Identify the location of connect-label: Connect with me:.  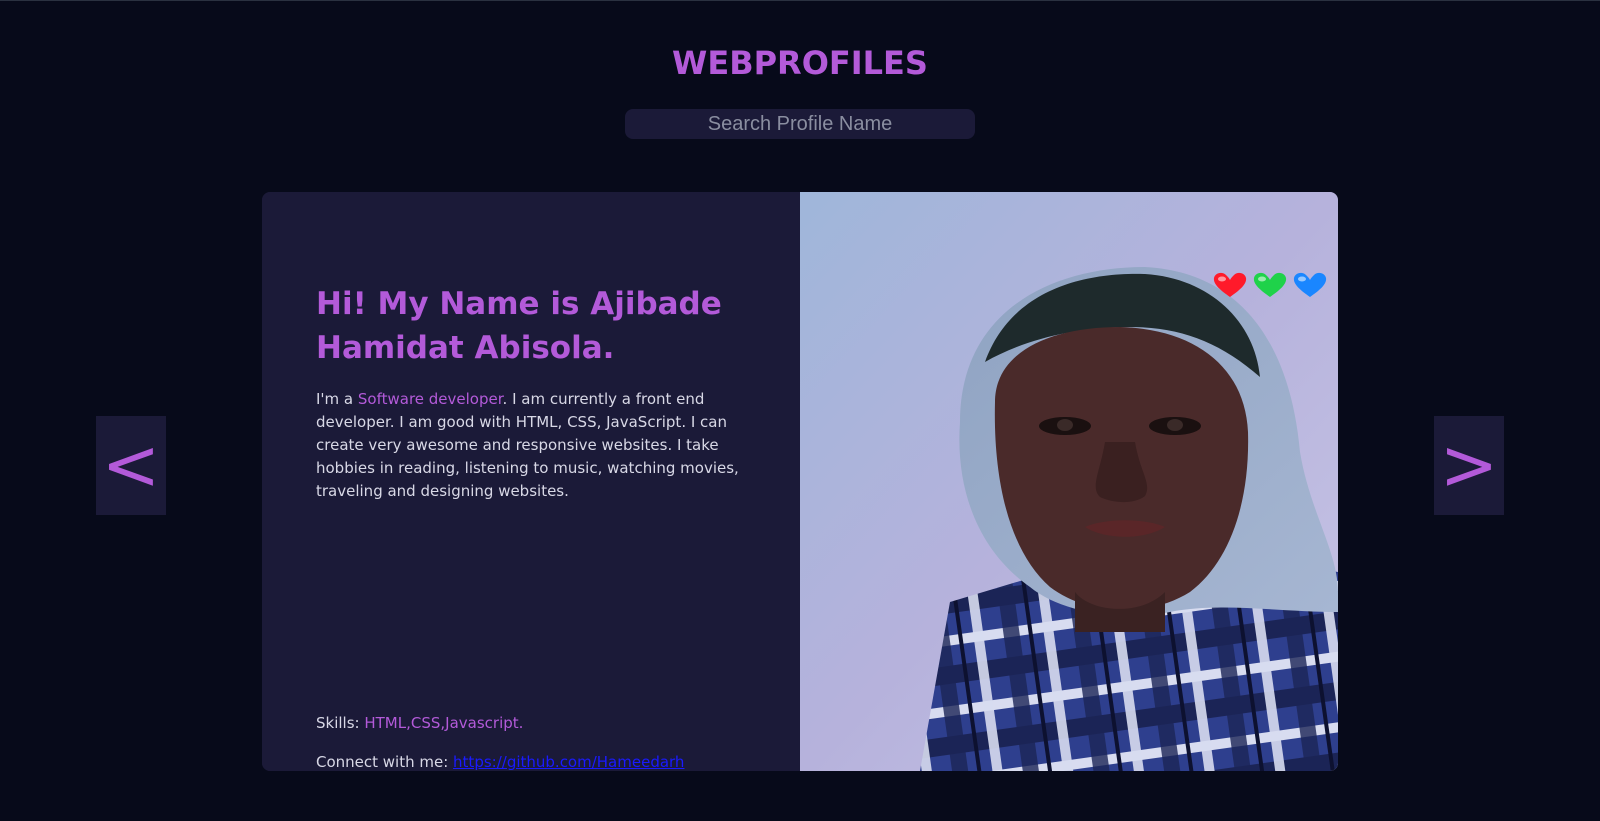
(385, 762).